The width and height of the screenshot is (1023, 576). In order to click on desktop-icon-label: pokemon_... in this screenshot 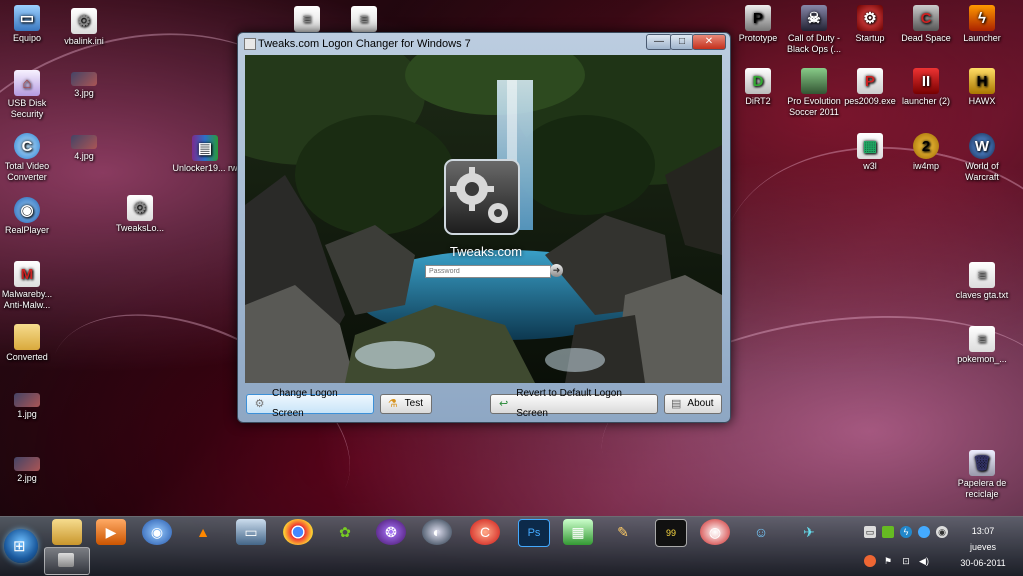, I will do `click(982, 359)`.